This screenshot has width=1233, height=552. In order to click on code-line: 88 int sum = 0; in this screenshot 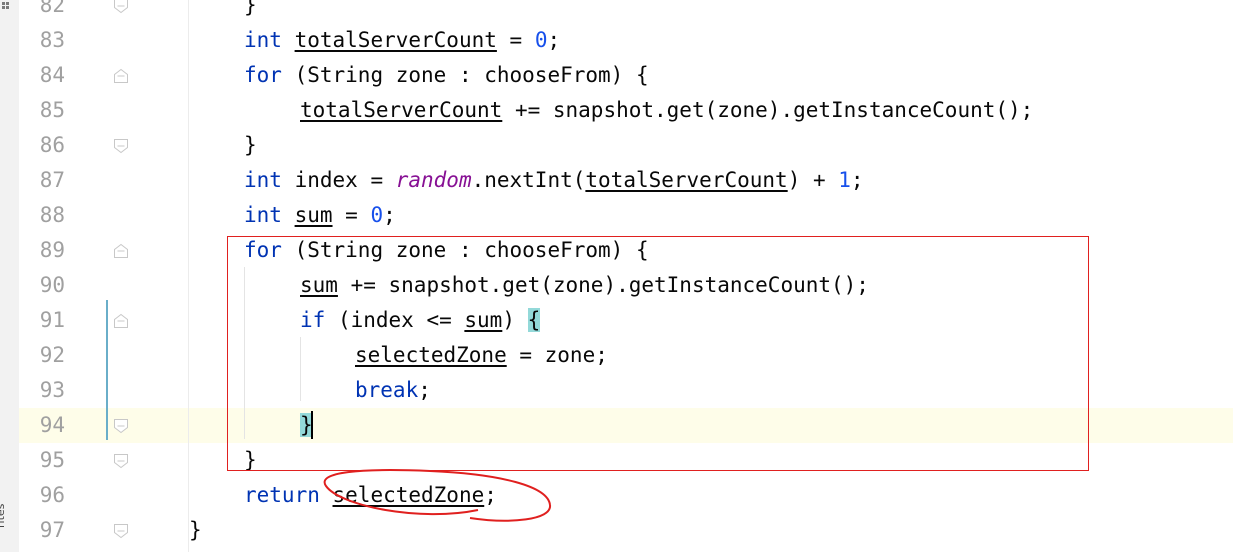, I will do `click(616, 215)`.